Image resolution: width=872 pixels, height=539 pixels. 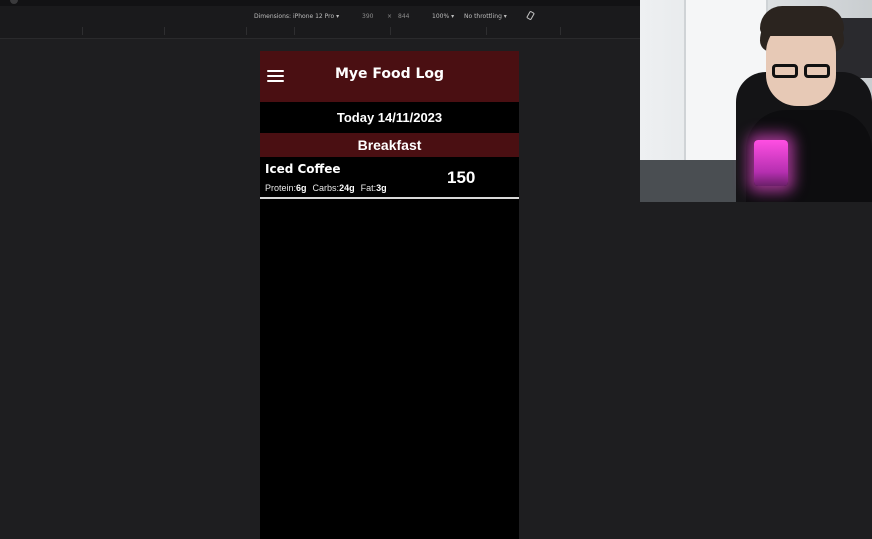 What do you see at coordinates (389, 118) in the screenshot?
I see `date-label: Today 14/11/2023` at bounding box center [389, 118].